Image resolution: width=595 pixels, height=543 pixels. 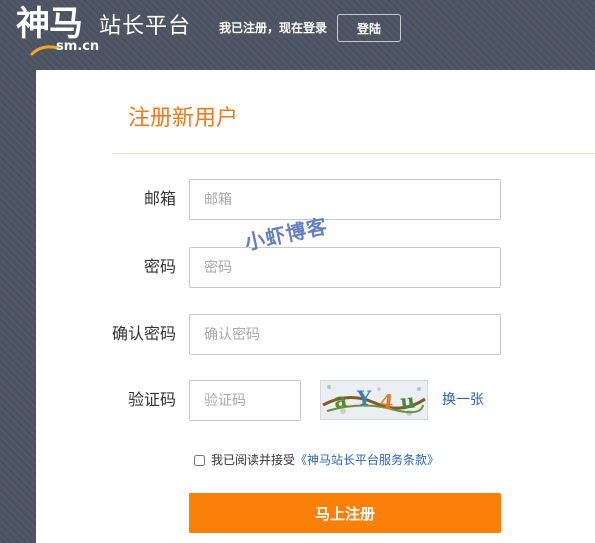 I want to click on register-button: 马上注册, so click(x=345, y=513).